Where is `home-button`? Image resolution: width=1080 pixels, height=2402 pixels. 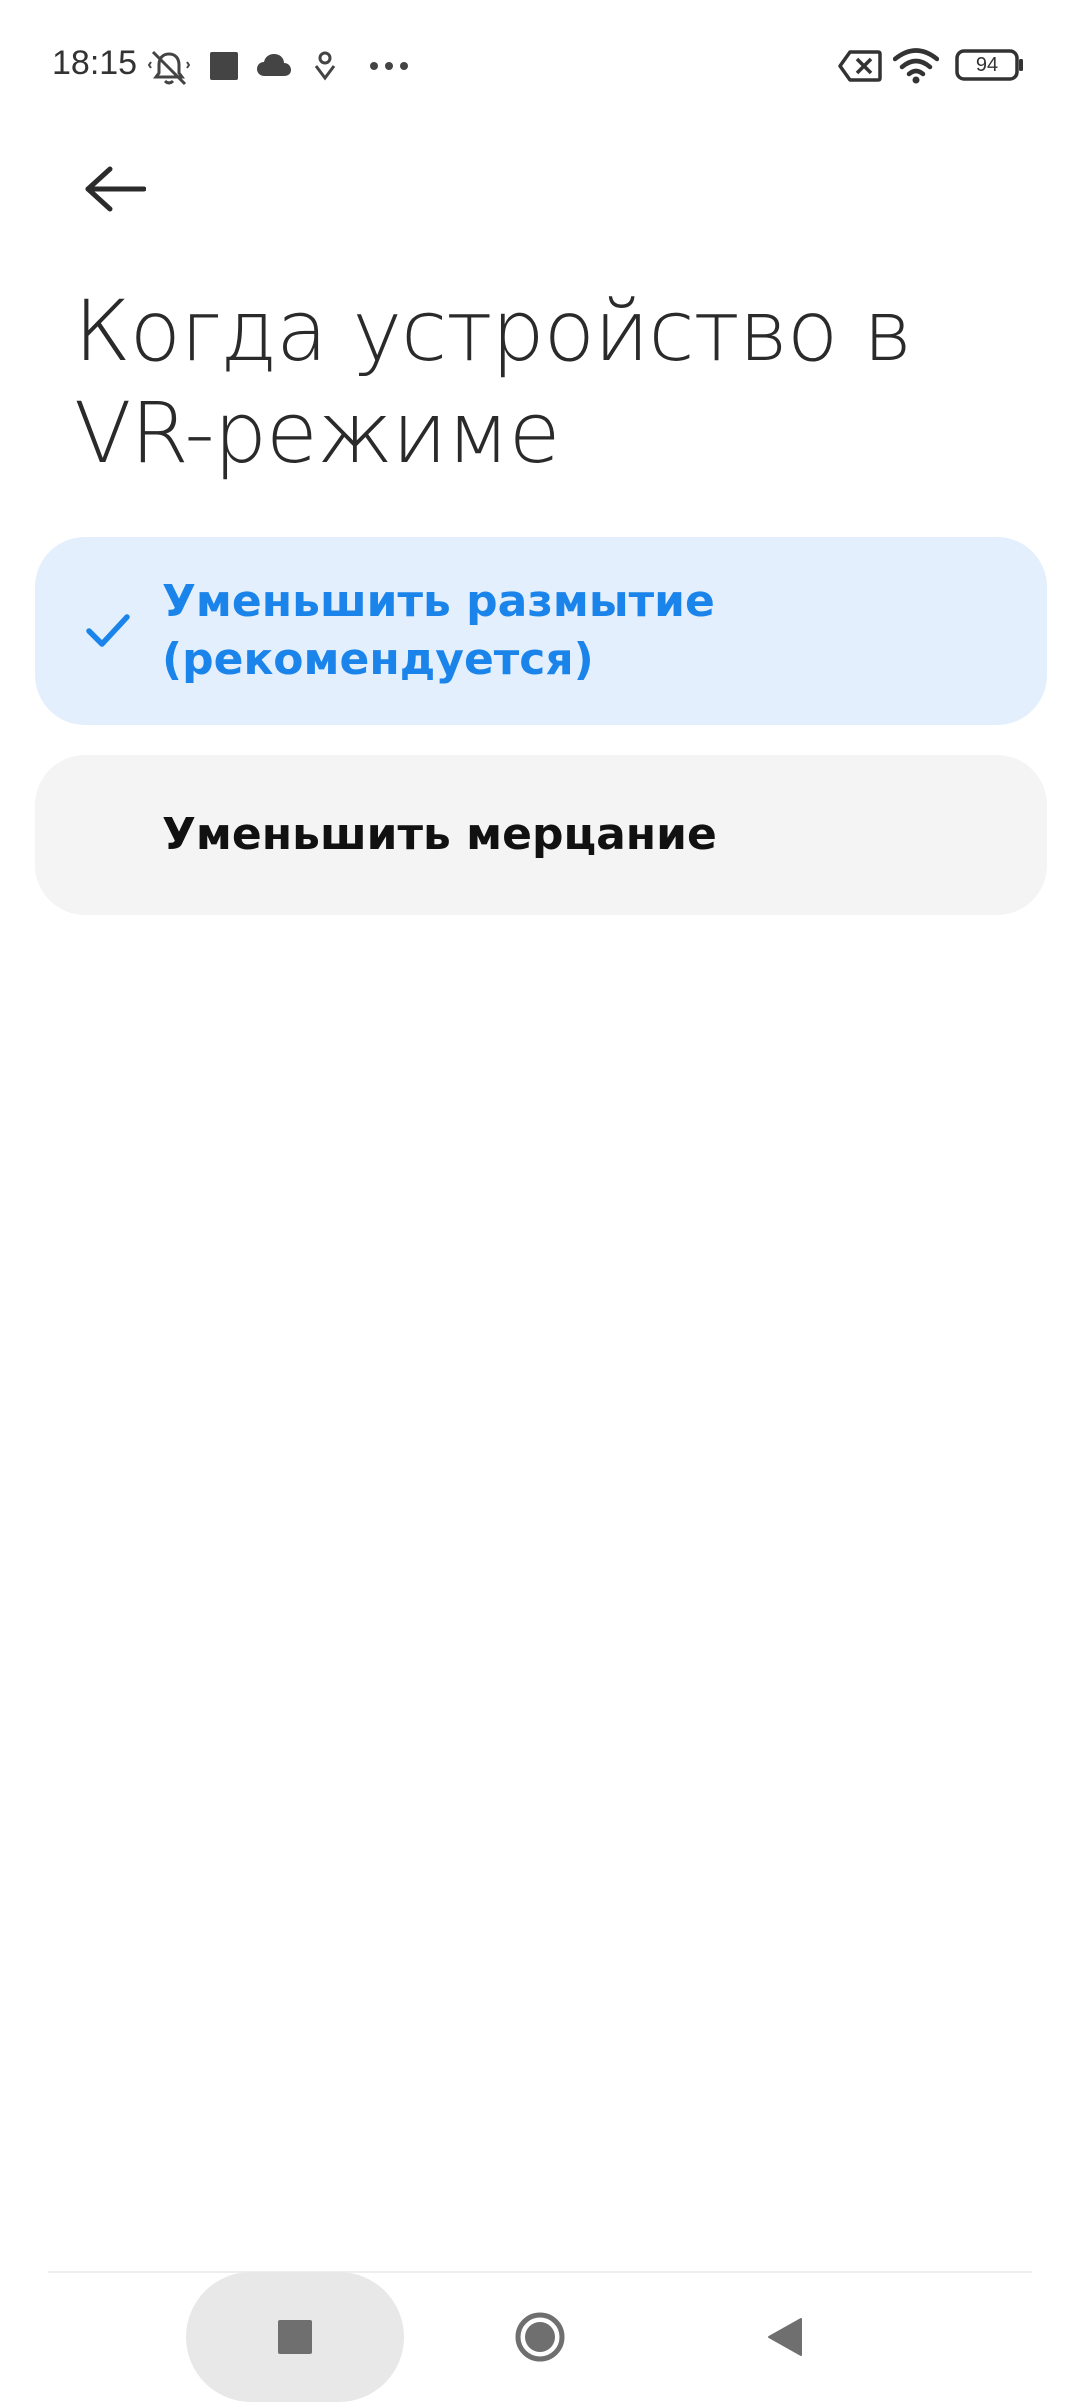 home-button is located at coordinates (540, 2337).